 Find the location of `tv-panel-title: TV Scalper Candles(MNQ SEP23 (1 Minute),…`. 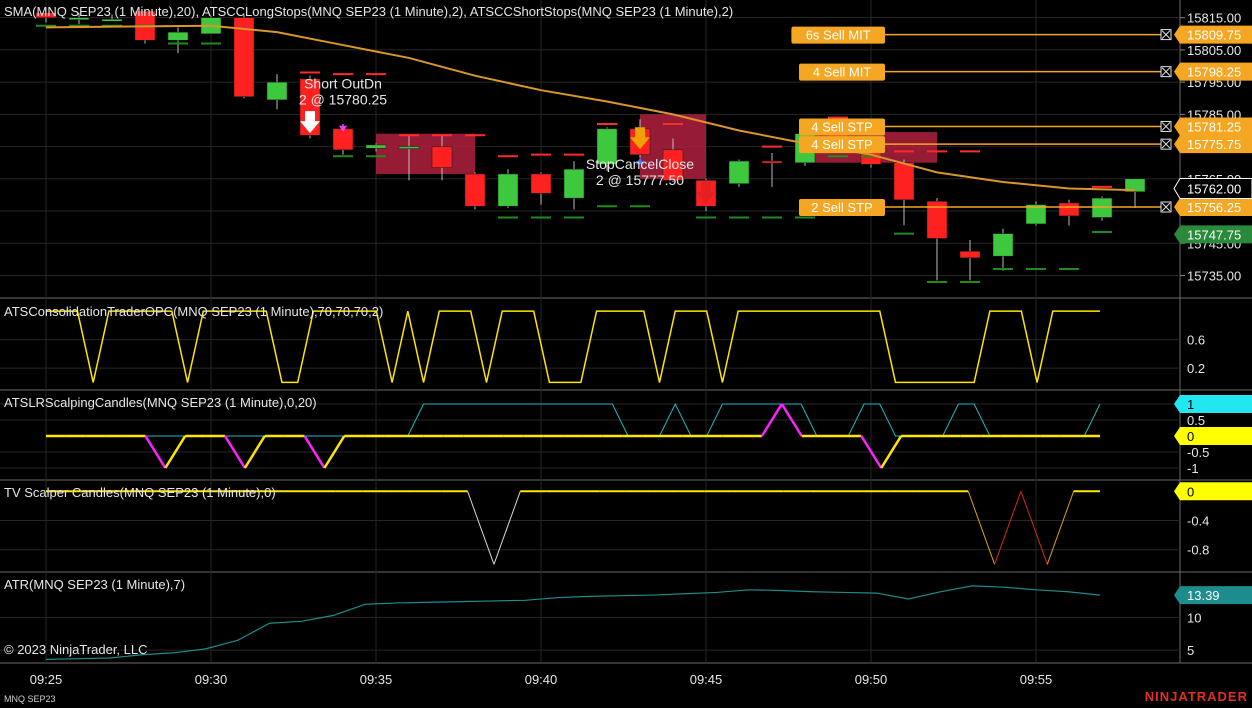

tv-panel-title: TV Scalper Candles(MNQ SEP23 (1 Minute),… is located at coordinates (140, 492).